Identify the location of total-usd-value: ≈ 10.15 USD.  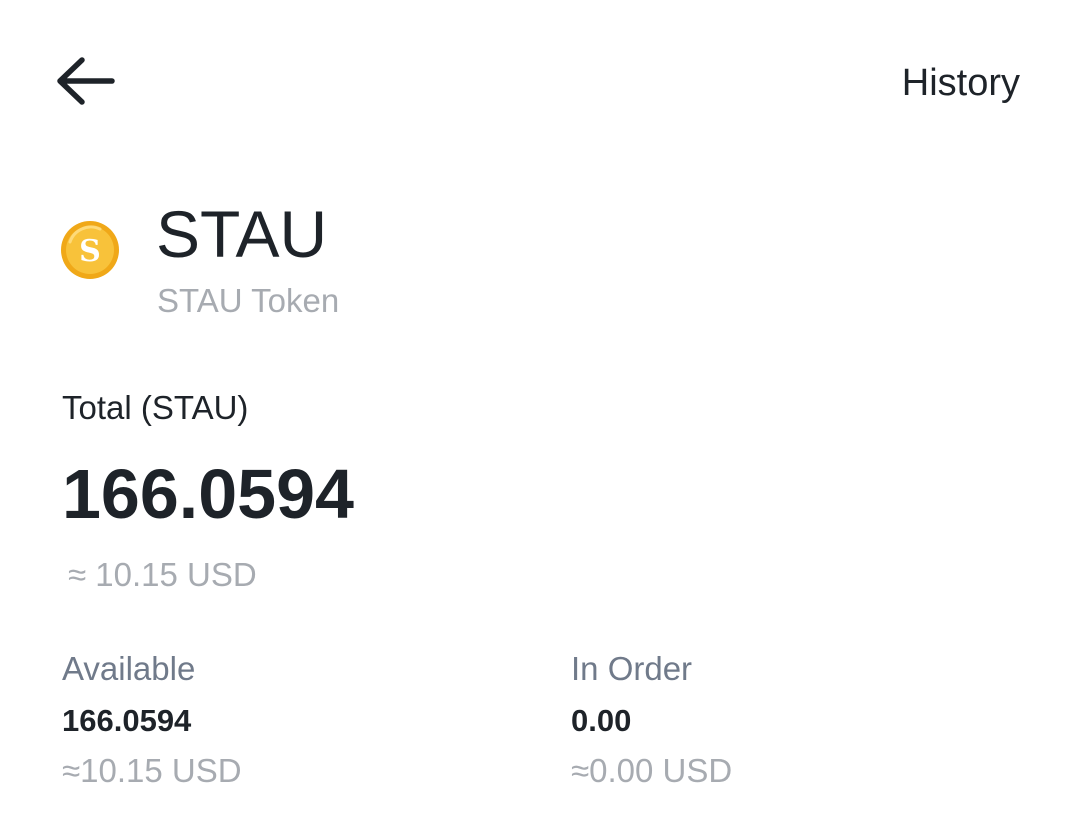
(162, 574).